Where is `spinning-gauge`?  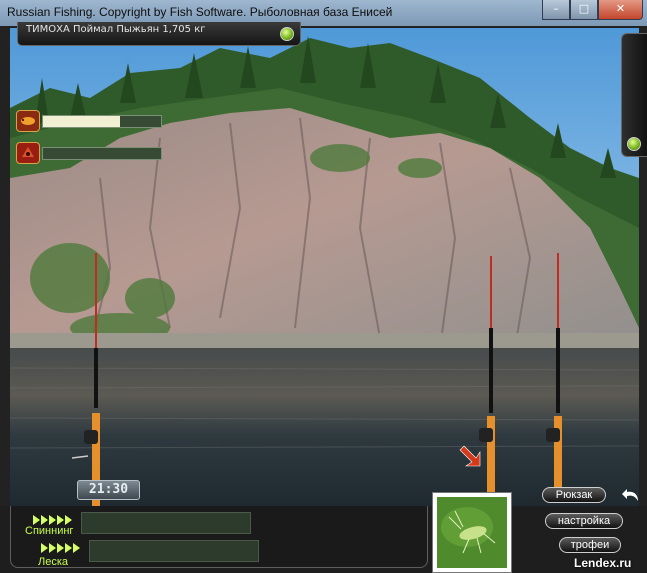 spinning-gauge is located at coordinates (166, 523).